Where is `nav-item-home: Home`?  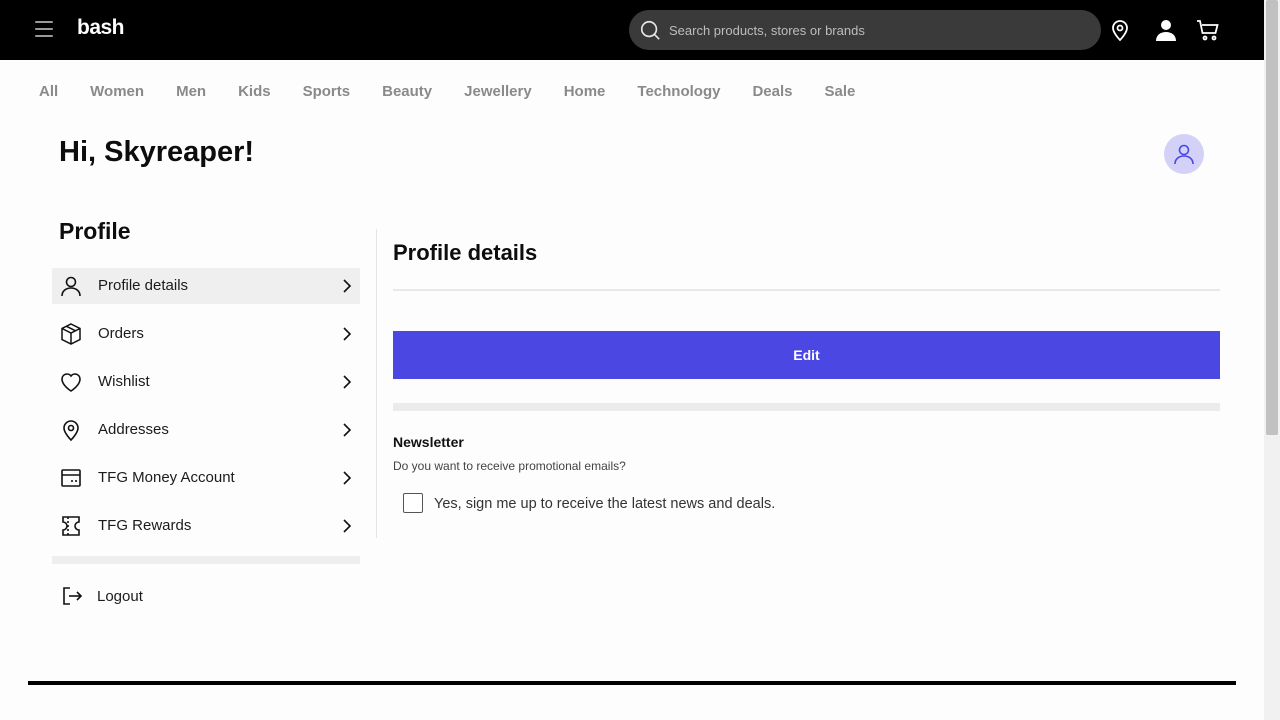 nav-item-home: Home is located at coordinates (585, 91).